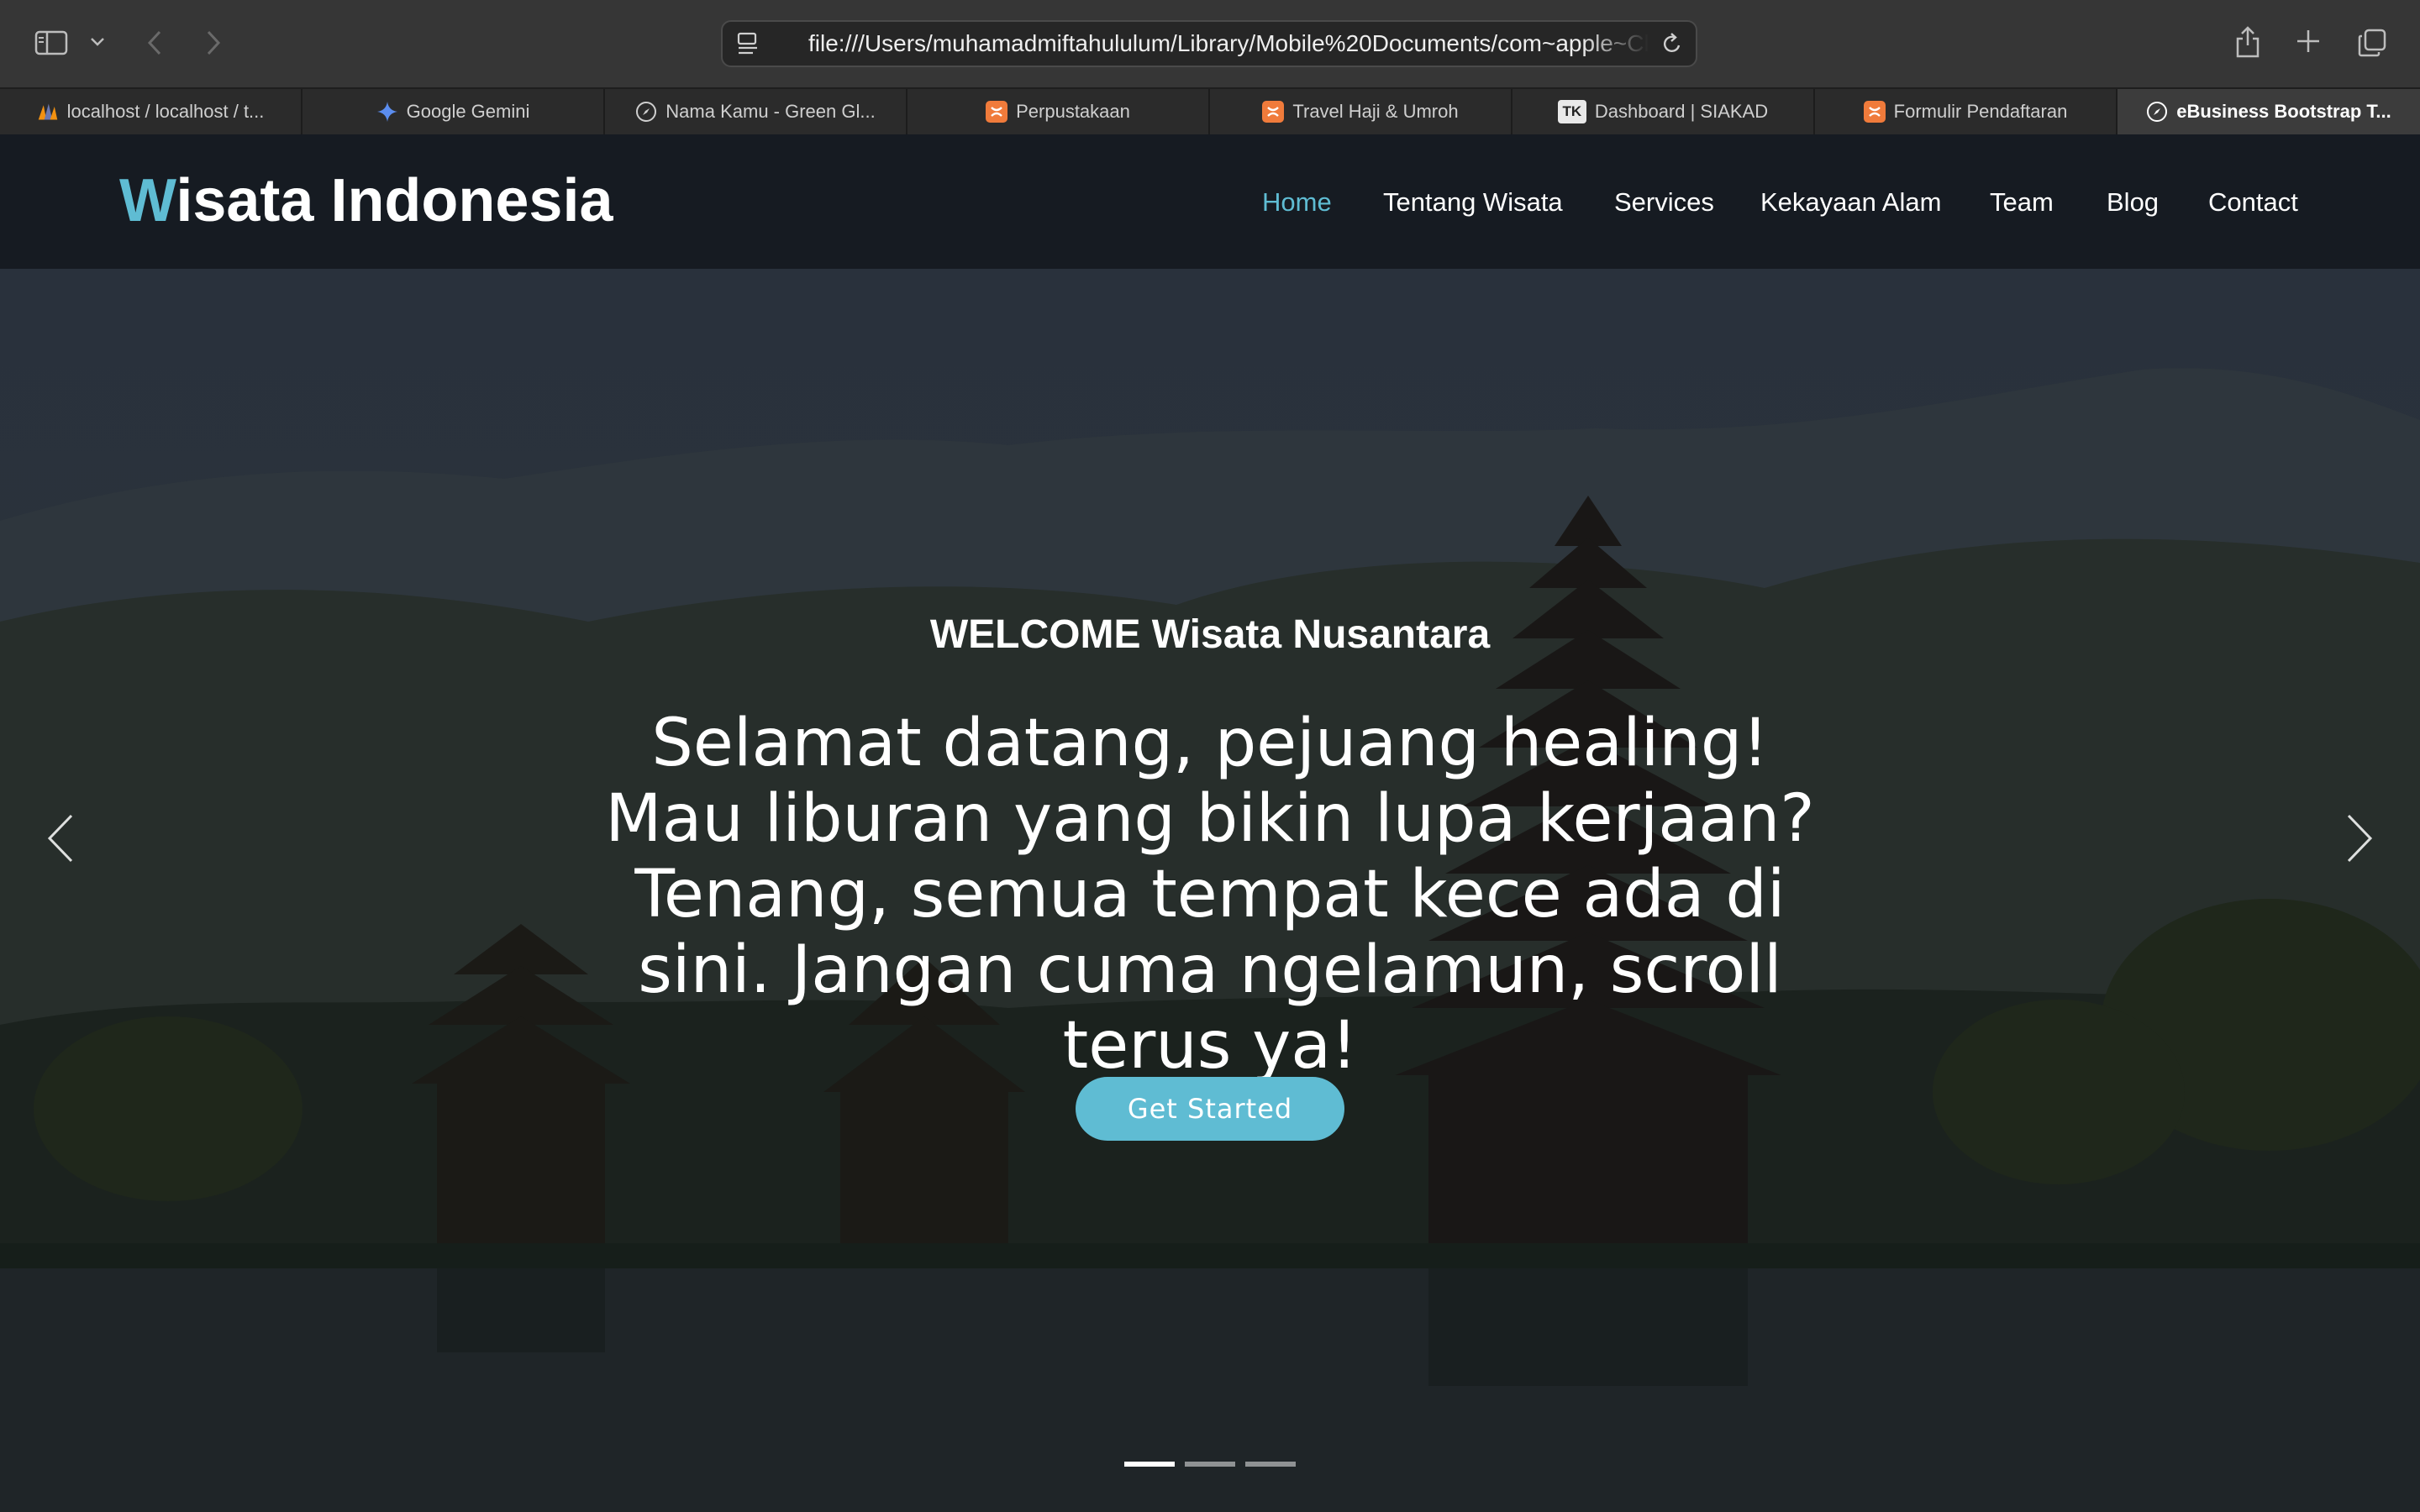 Image resolution: width=2420 pixels, height=1512 pixels. I want to click on chevron-down-icon, so click(97, 42).